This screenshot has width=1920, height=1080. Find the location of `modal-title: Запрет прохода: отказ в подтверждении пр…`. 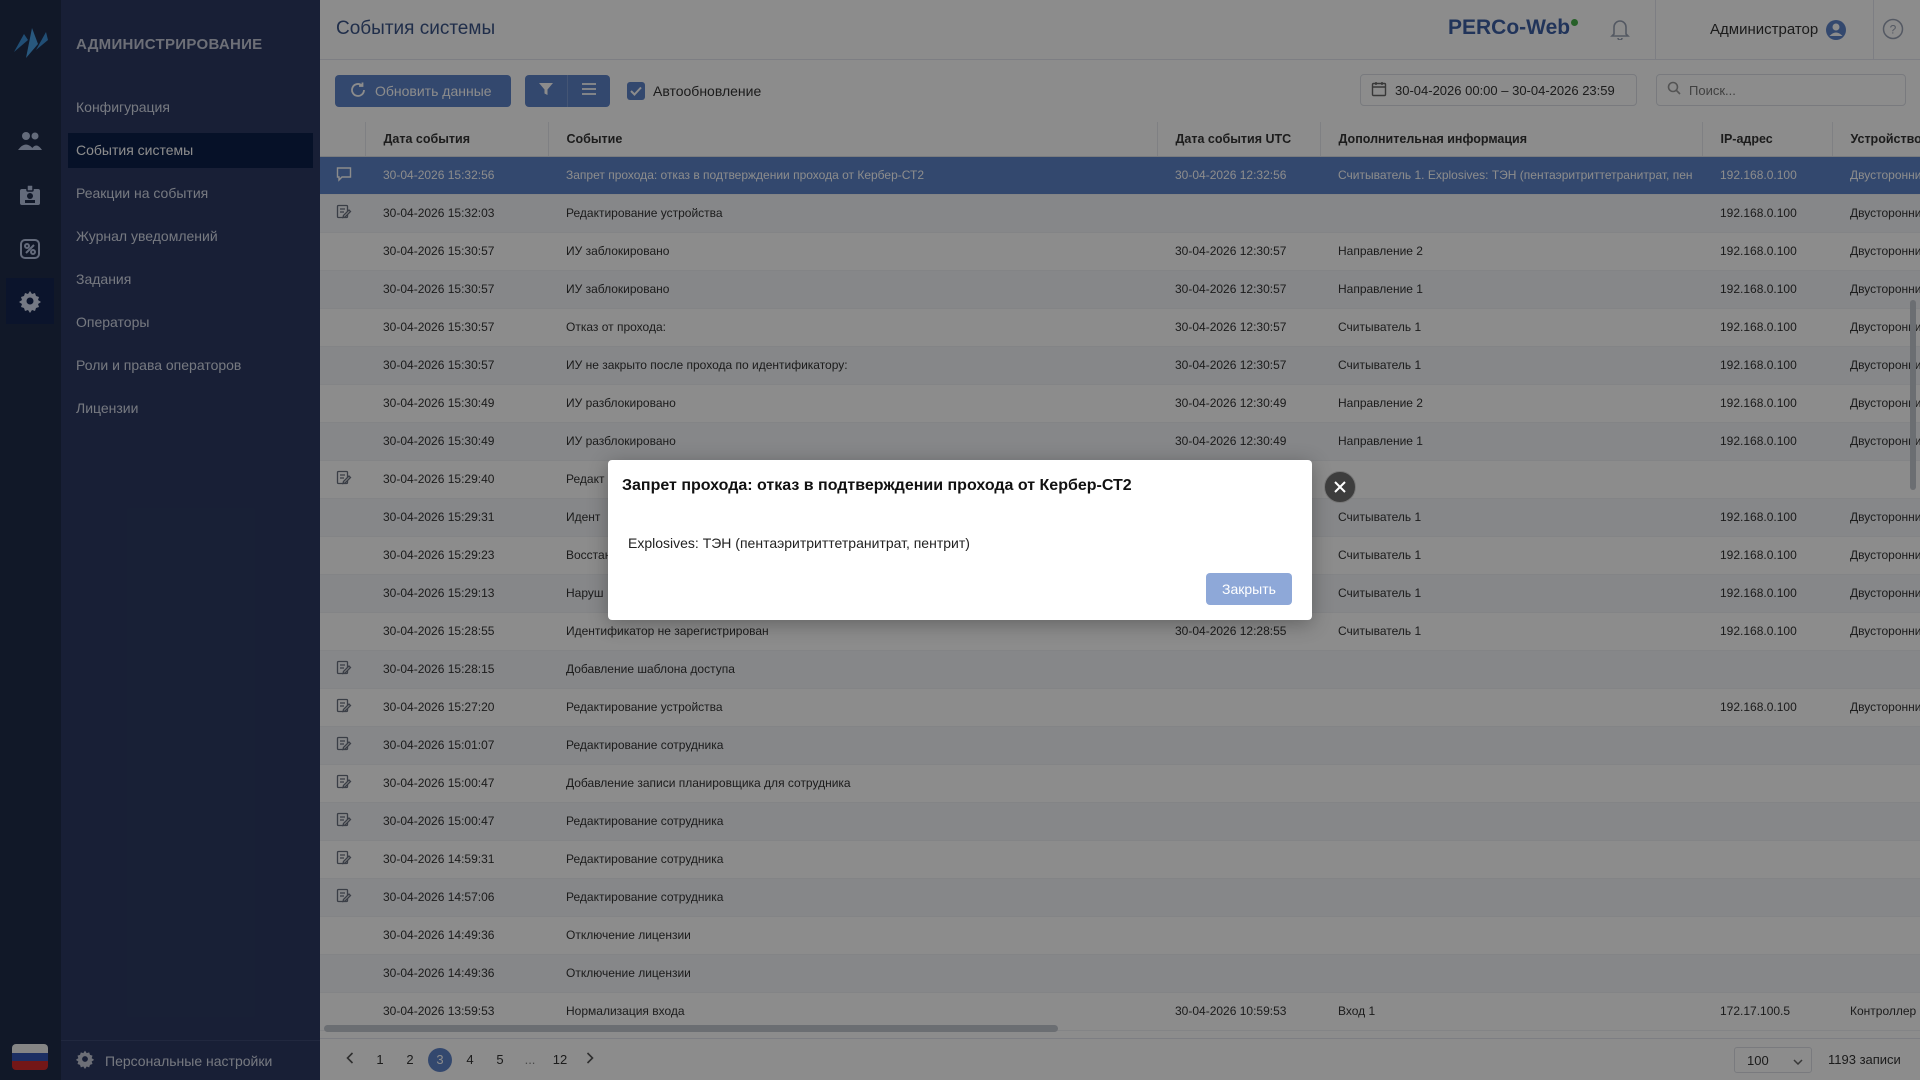

modal-title: Запрет прохода: отказ в подтверждении пр… is located at coordinates (877, 485).